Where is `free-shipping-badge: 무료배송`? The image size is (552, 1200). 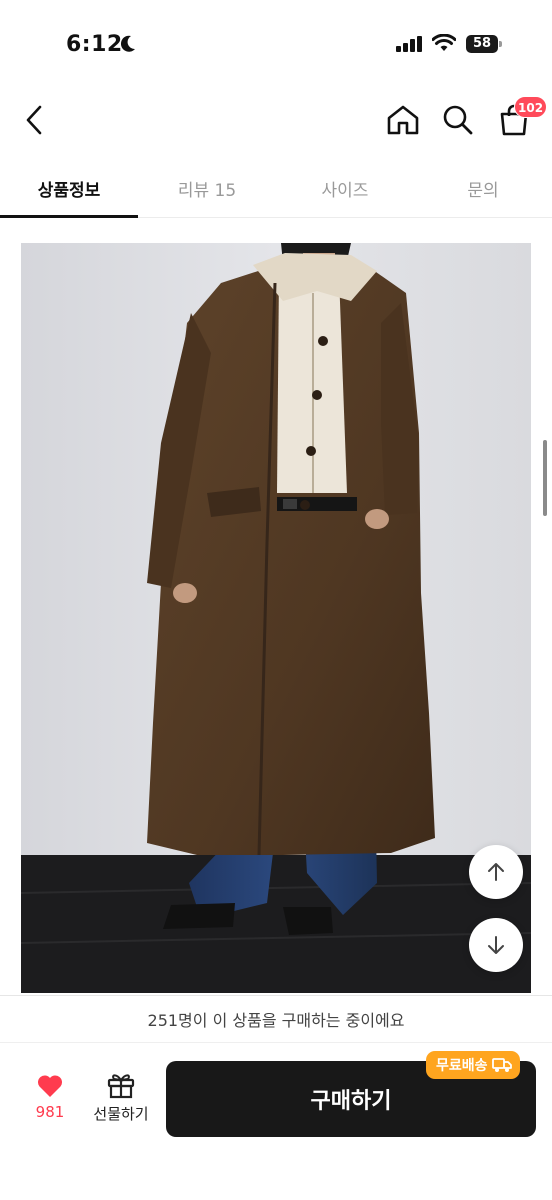 free-shipping-badge: 무료배송 is located at coordinates (473, 1065).